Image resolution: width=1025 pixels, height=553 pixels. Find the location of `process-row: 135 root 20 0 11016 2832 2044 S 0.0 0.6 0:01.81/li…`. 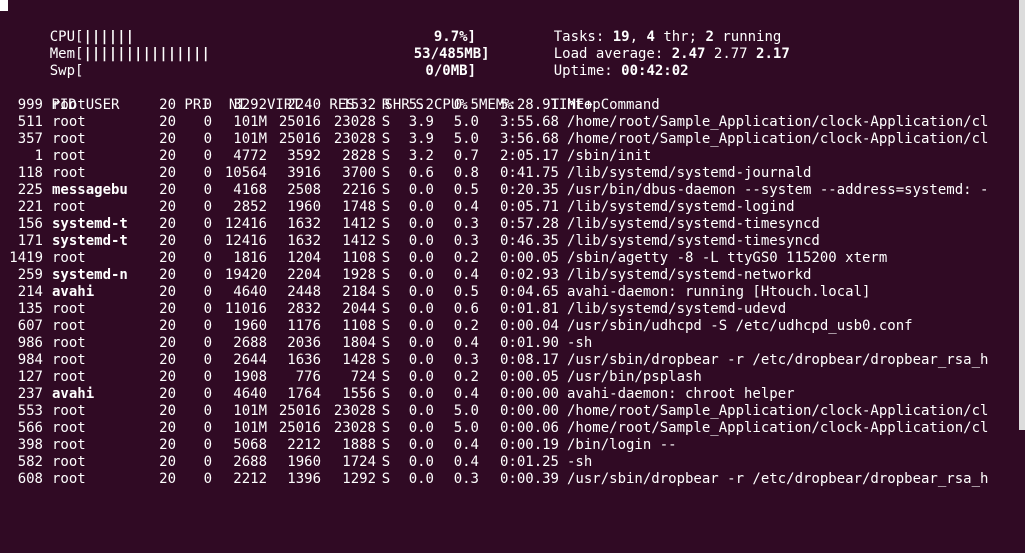

process-row: 135 root 20 0 11016 2832 2044 S 0.0 0.6 0:01.81/li… is located at coordinates (508, 309).